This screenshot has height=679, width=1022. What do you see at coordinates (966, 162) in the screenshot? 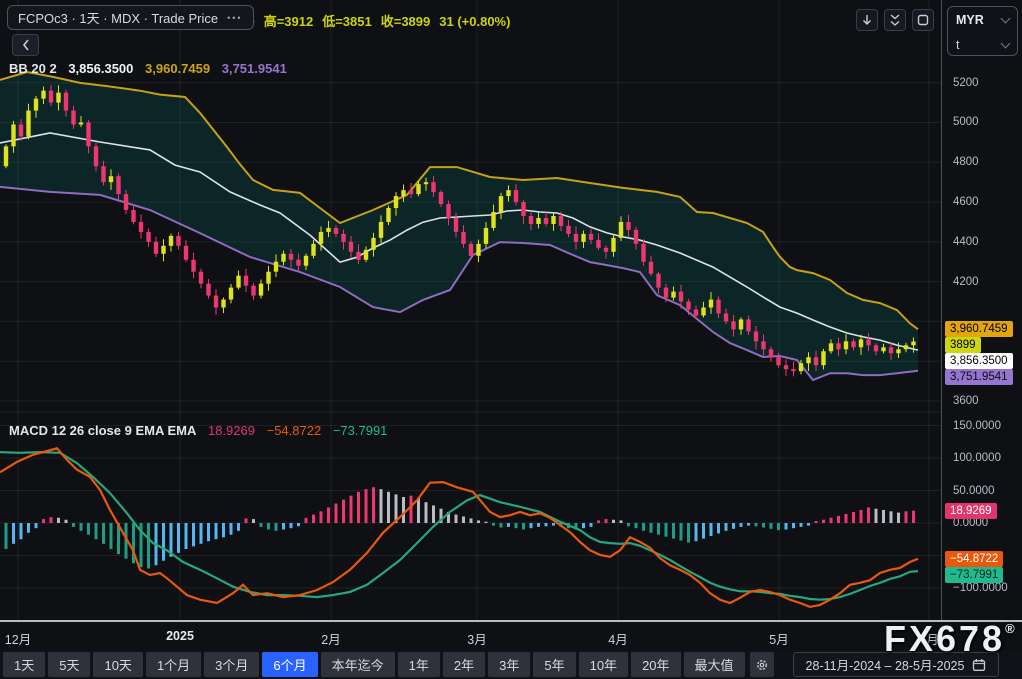
I see `axis-tick: 4800` at bounding box center [966, 162].